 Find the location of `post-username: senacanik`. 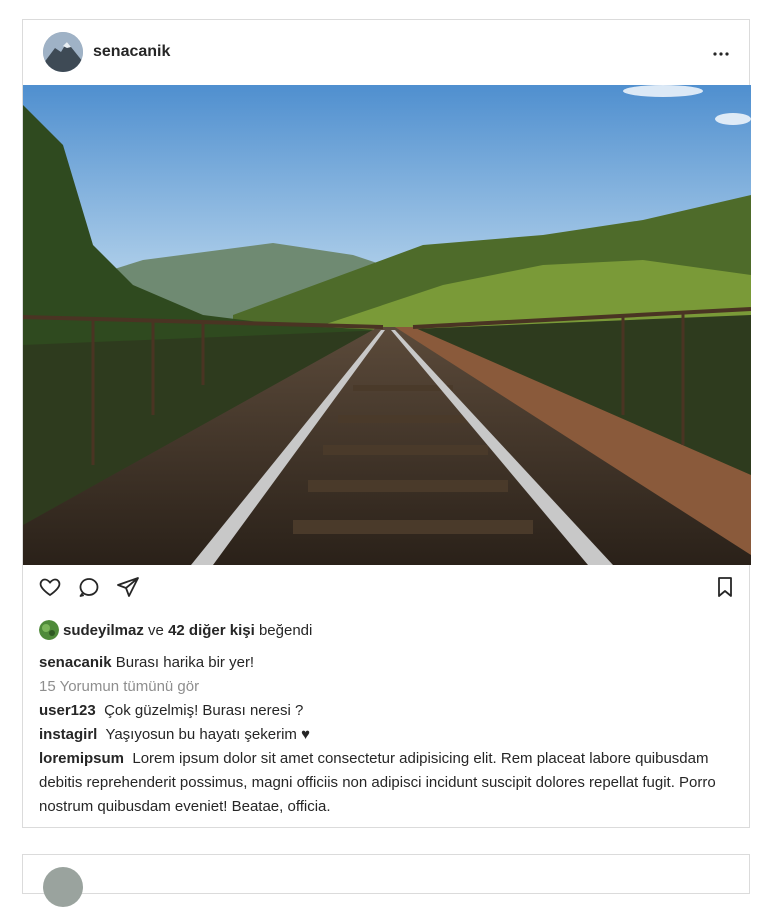

post-username: senacanik is located at coordinates (131, 52).